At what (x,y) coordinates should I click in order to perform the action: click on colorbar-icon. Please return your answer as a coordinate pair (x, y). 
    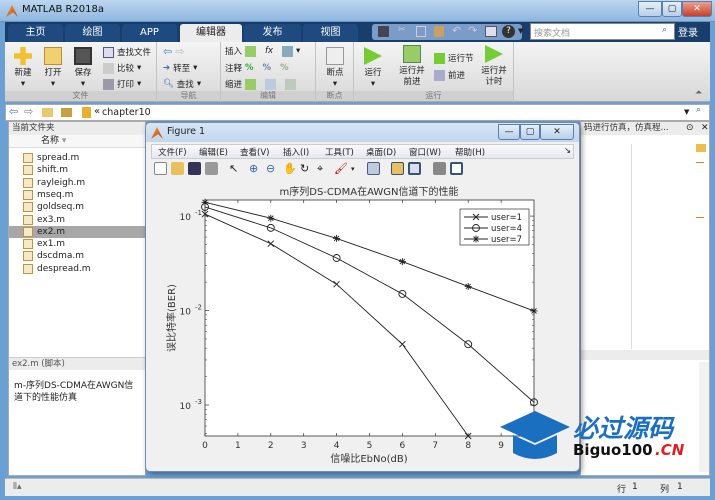
    Looking at the image, I should click on (397, 168).